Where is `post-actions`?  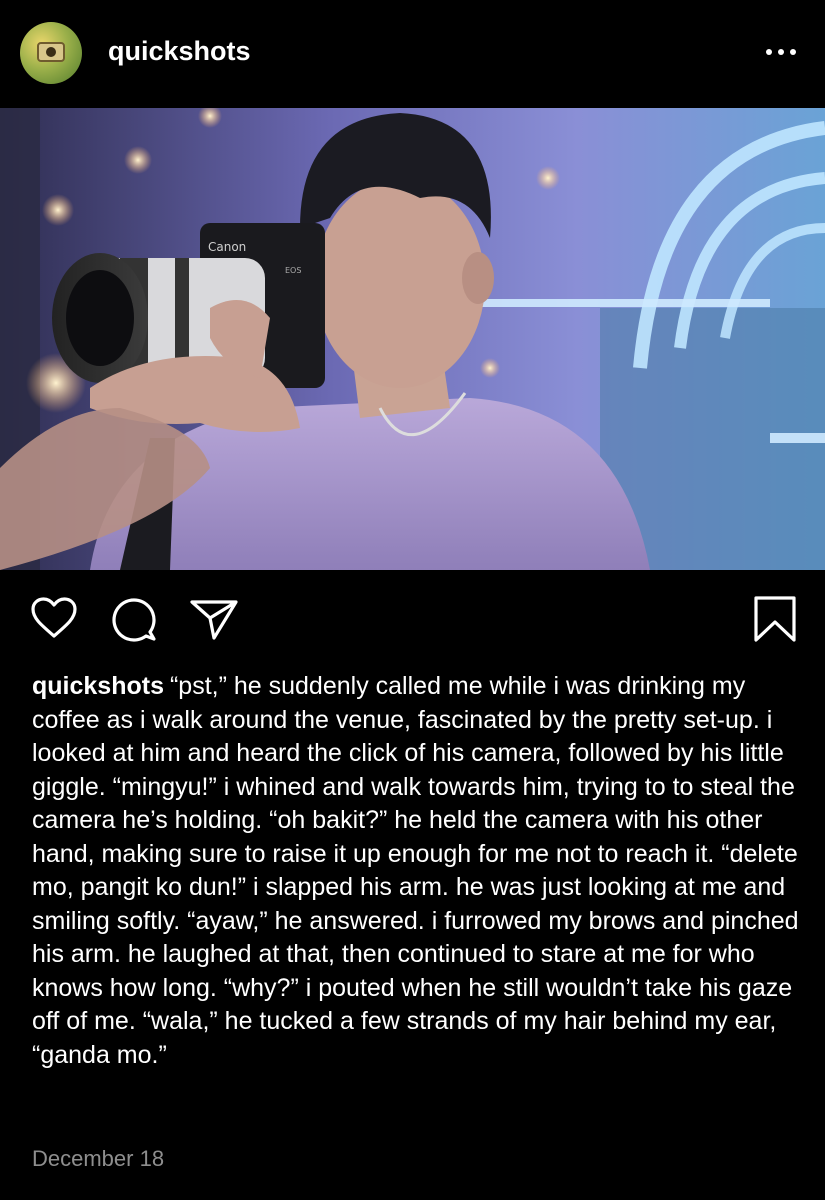 post-actions is located at coordinates (412, 615).